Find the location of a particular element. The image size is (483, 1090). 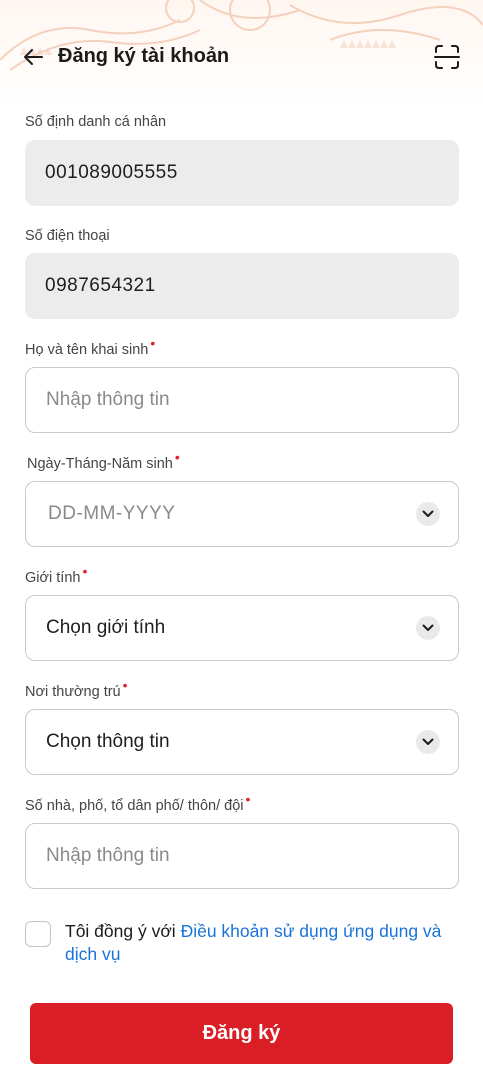

gender-select: Chọn giới tính is located at coordinates (242, 628).